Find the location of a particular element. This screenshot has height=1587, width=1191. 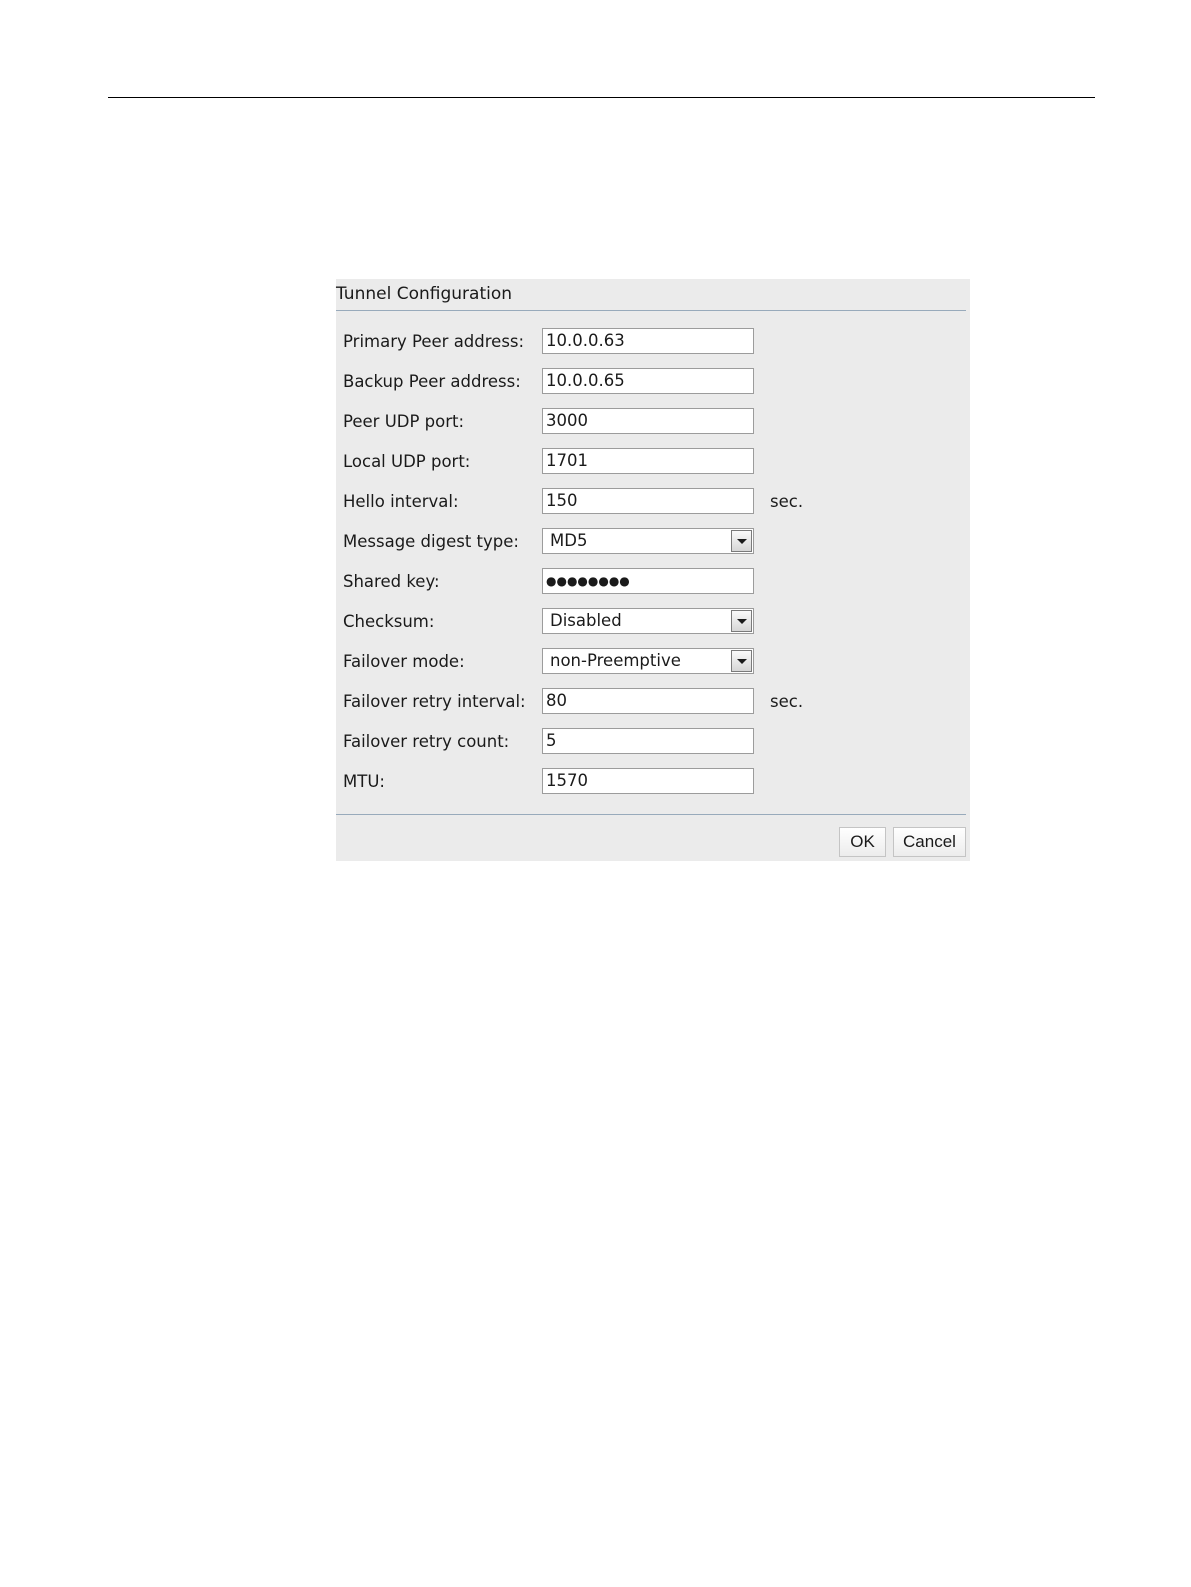

message-digest-type-dropdown-button is located at coordinates (741, 541).